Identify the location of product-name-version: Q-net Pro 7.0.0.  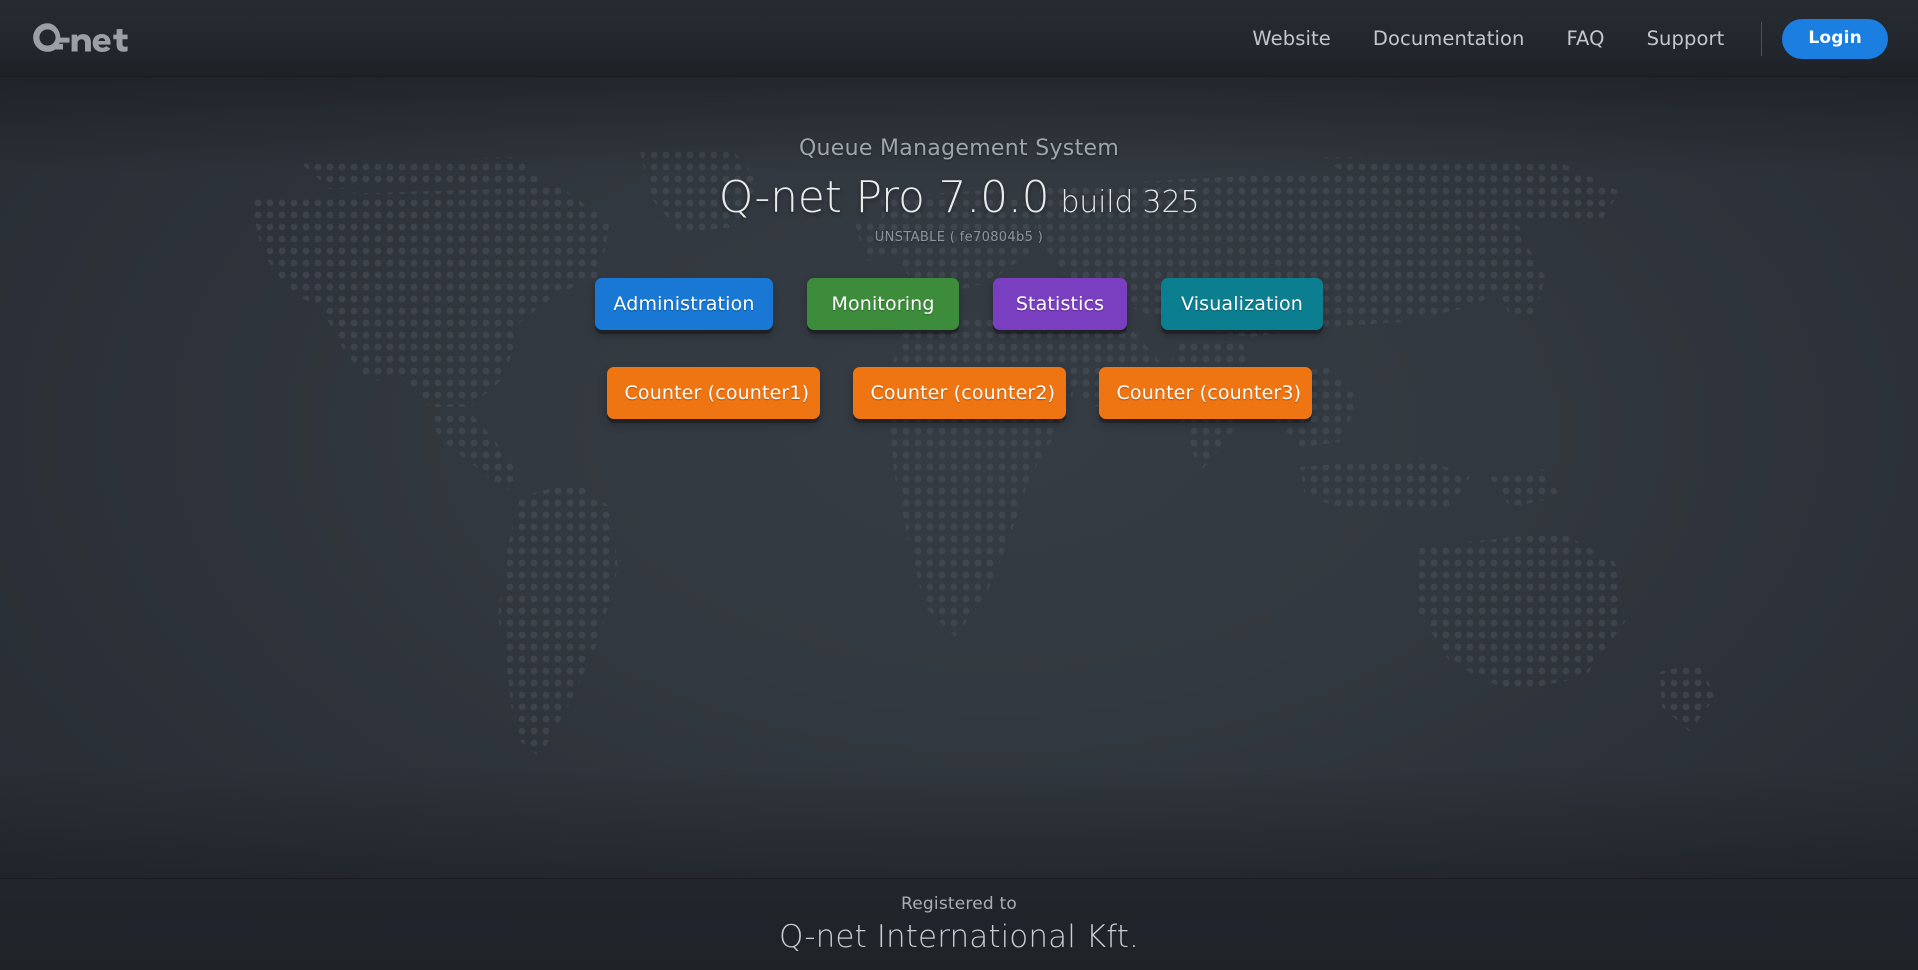
(884, 197).